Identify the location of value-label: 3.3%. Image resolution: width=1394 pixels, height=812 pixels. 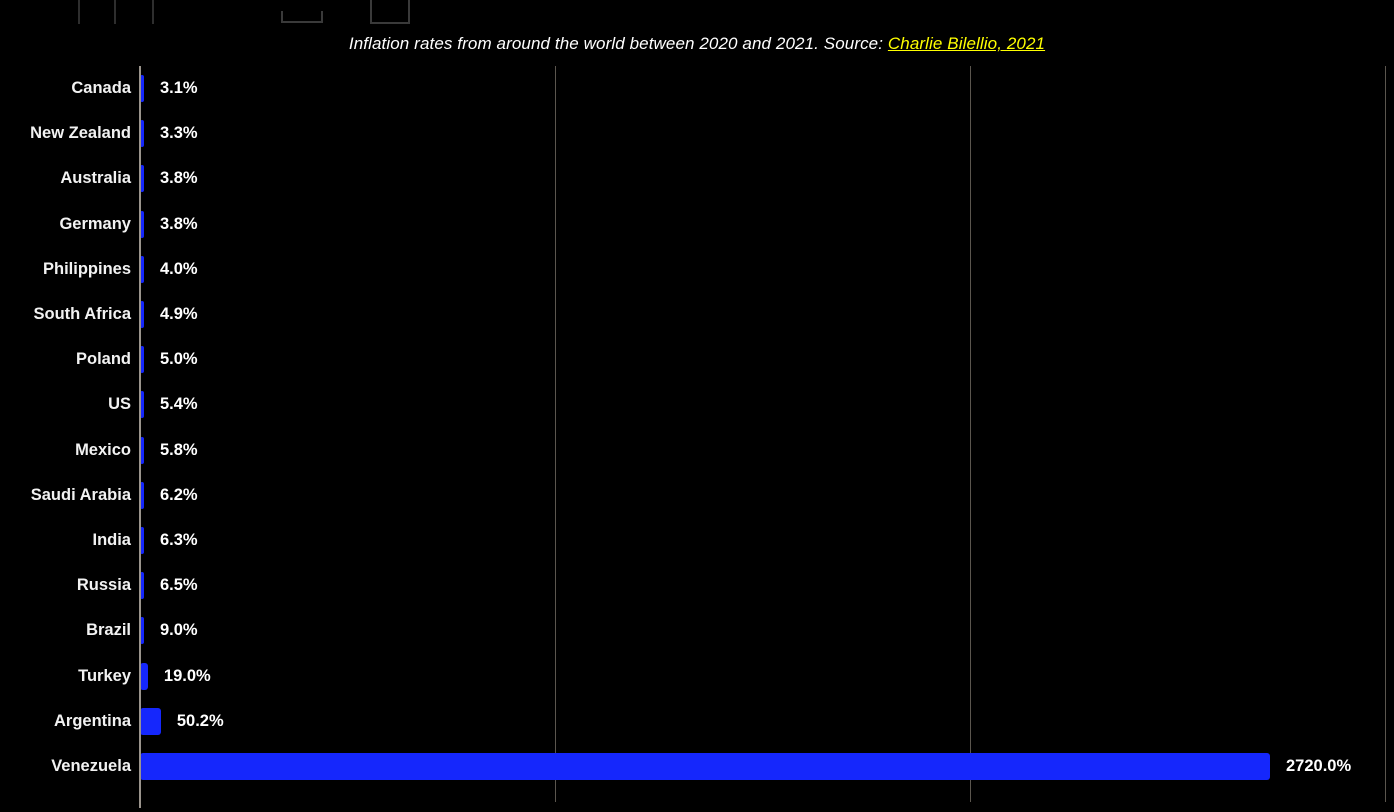
(179, 133).